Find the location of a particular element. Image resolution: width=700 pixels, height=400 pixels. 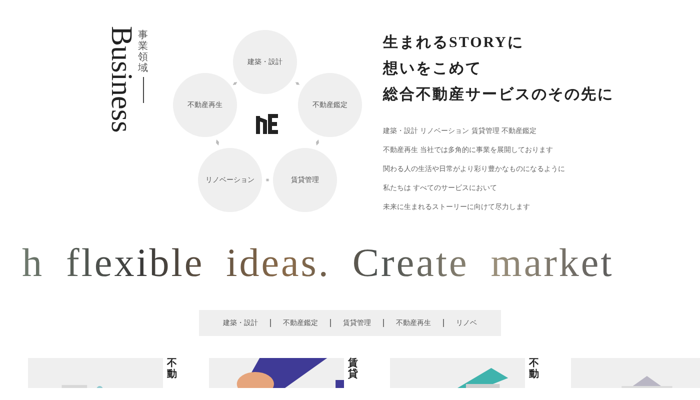

card-label: 賃貸 is located at coordinates (353, 370).